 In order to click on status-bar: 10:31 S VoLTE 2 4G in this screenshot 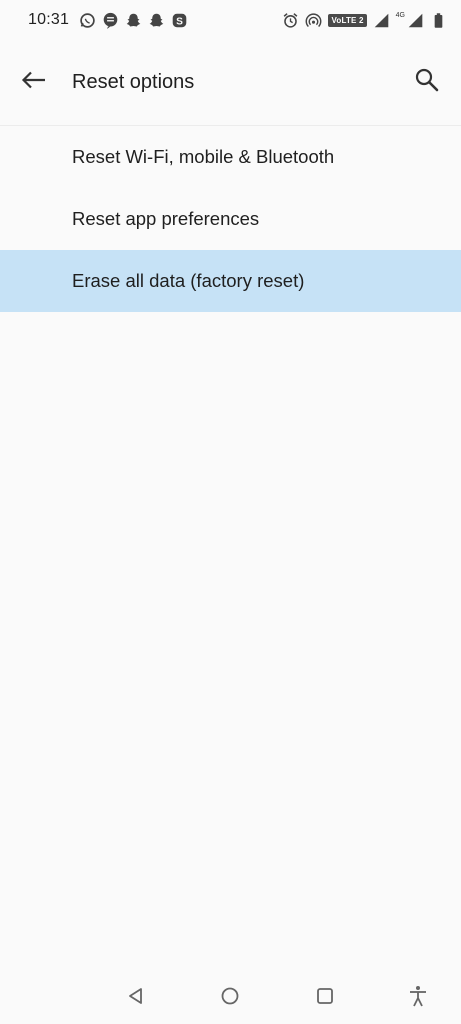, I will do `click(230, 20)`.